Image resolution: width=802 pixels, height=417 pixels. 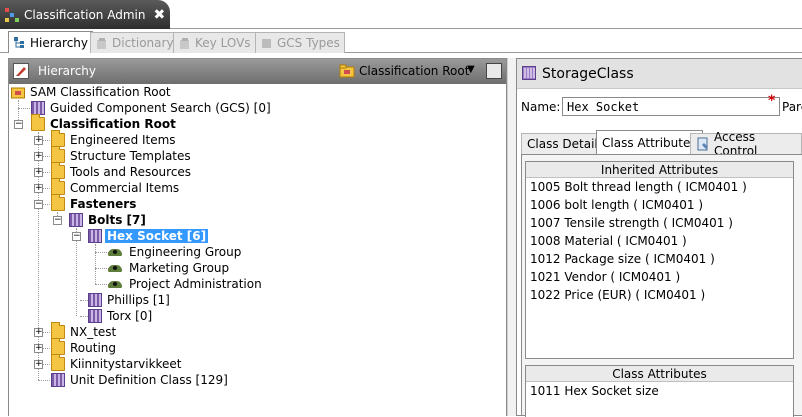 I want to click on tab-dictionary: Dictionary, so click(x=134, y=42).